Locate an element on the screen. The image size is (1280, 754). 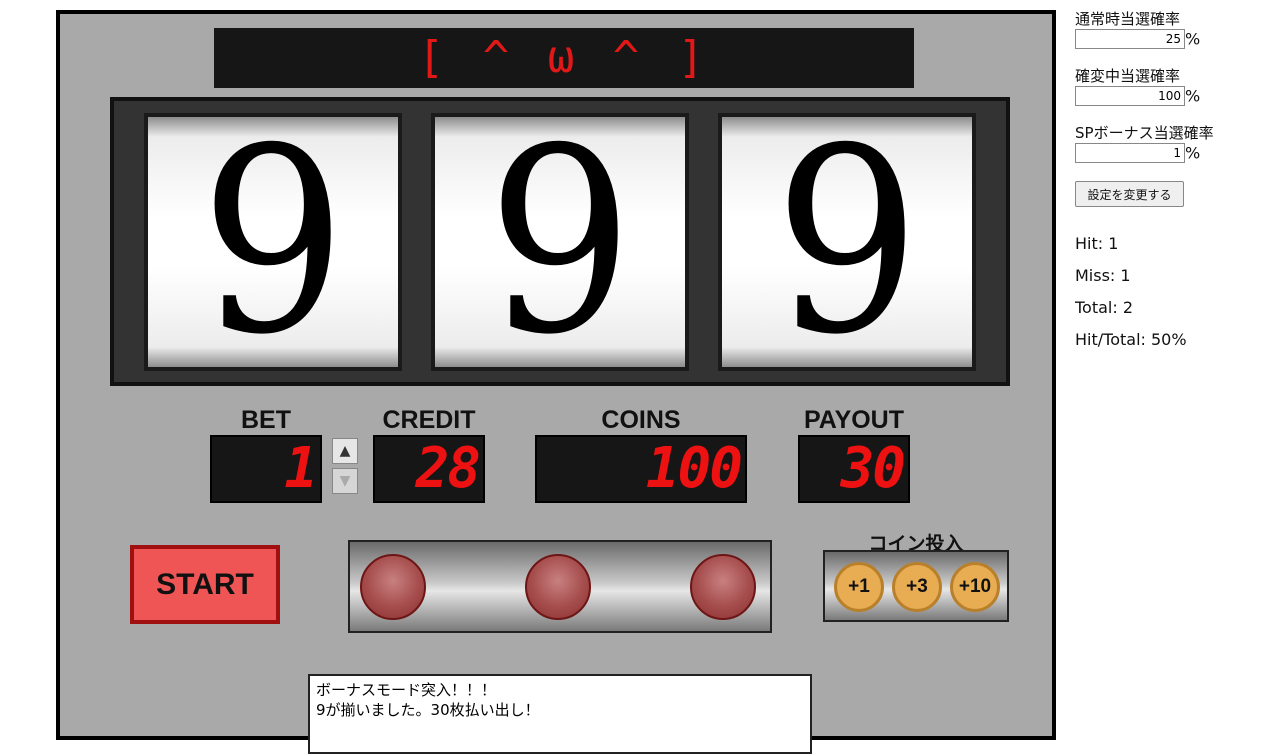
normal-probability-setting: 通常時当選確率 % is located at coordinates (1137, 29).